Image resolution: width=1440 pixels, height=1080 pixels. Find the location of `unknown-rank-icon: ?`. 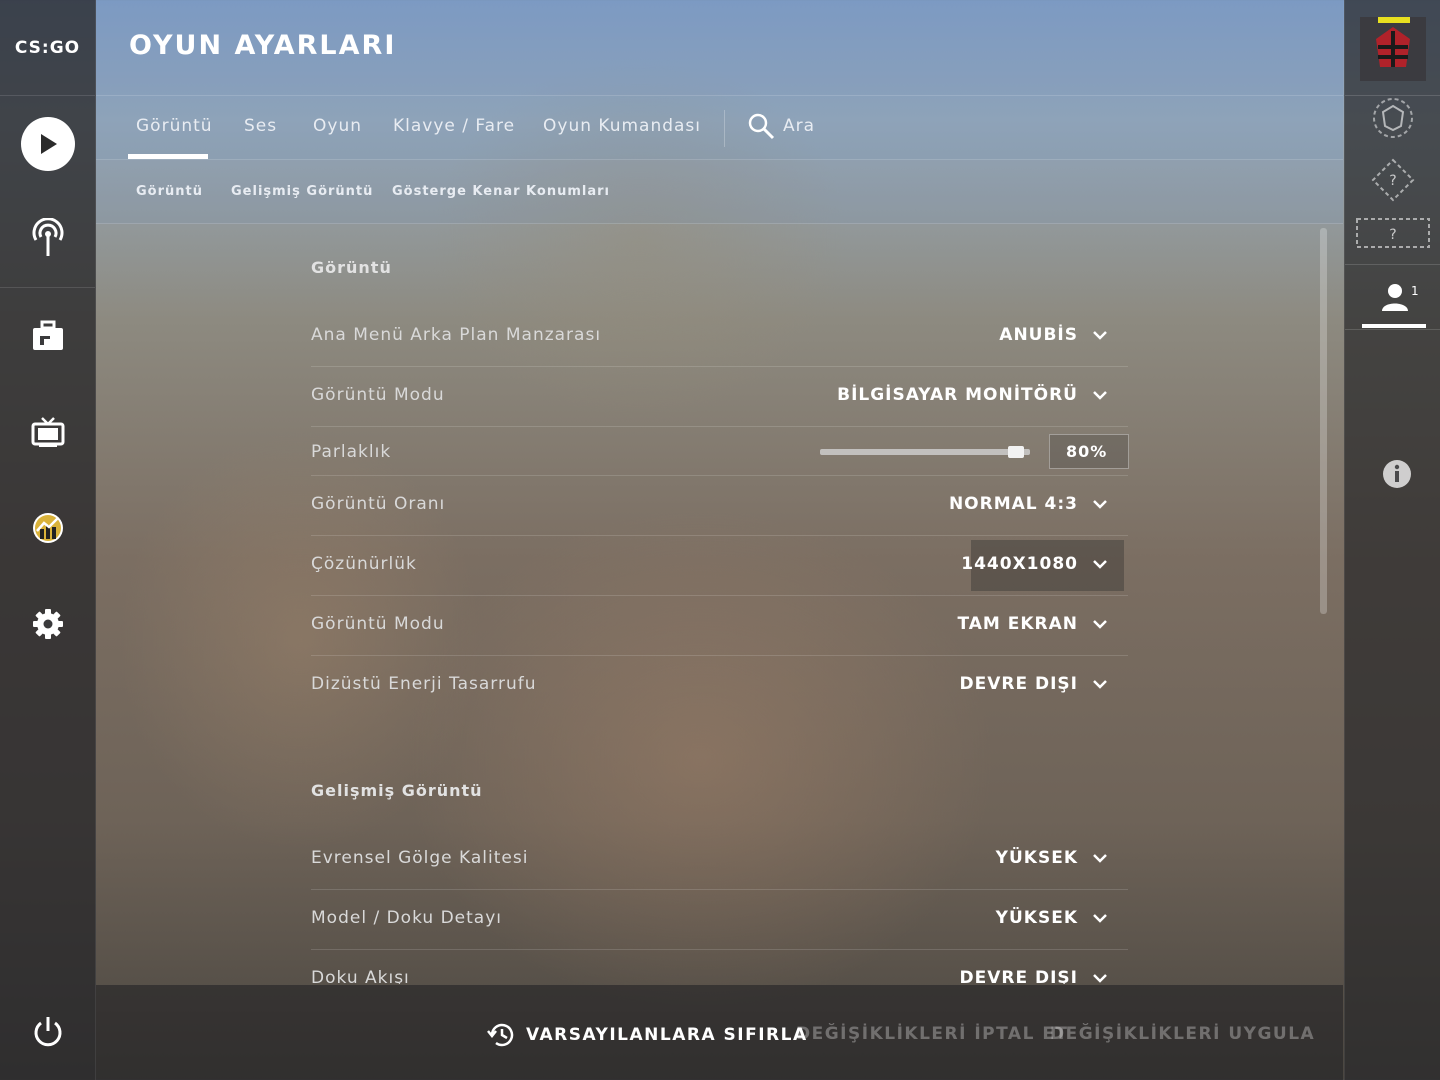

unknown-rank-icon: ? is located at coordinates (1393, 180).